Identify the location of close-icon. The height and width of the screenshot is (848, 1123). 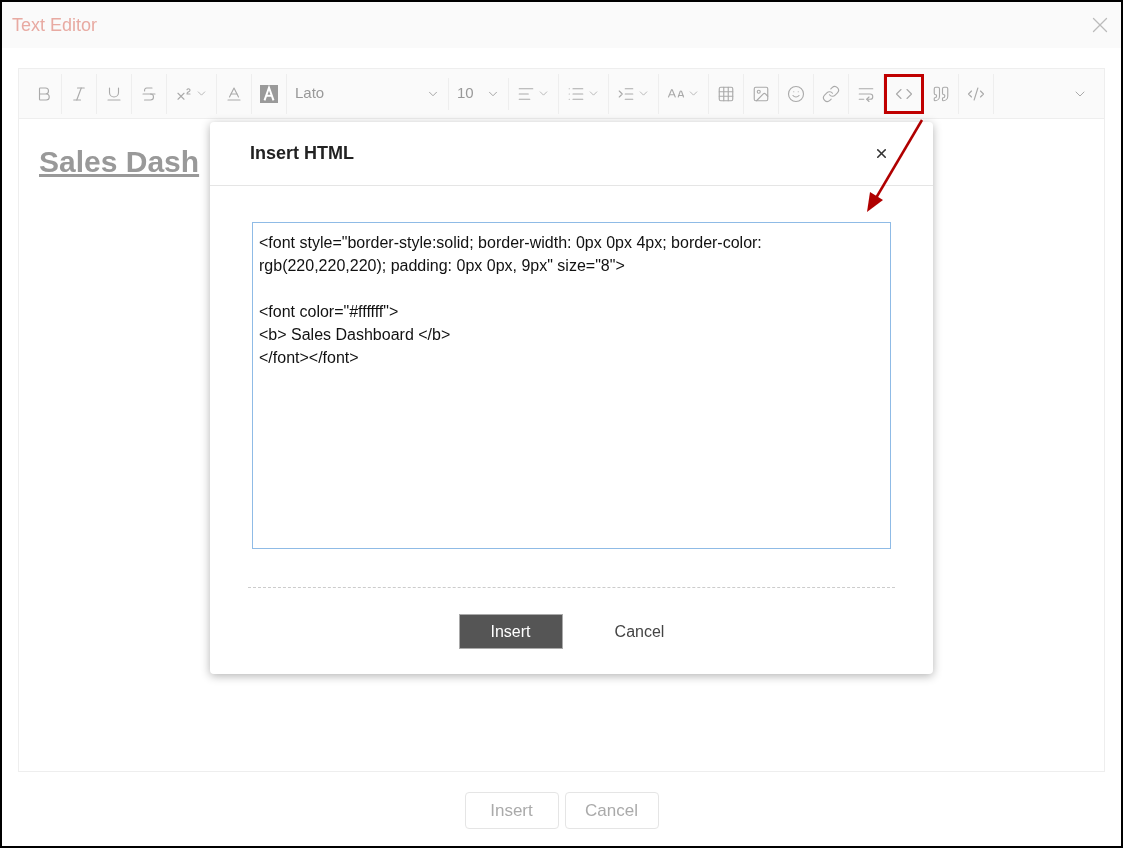
(881, 153).